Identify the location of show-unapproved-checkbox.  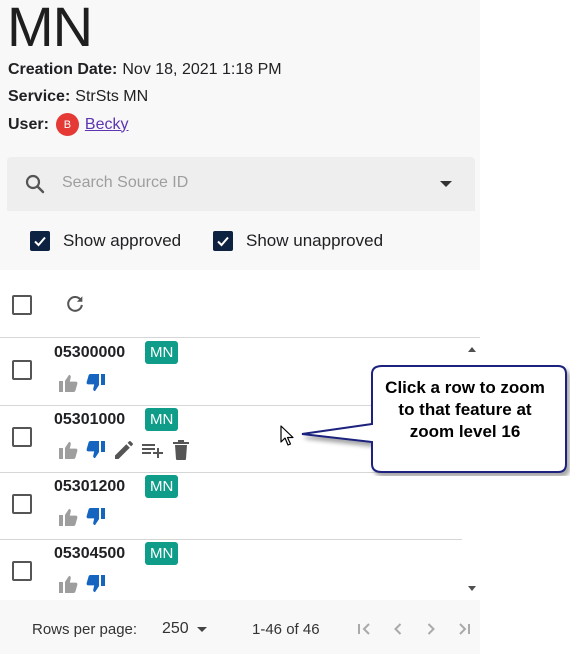
(223, 241).